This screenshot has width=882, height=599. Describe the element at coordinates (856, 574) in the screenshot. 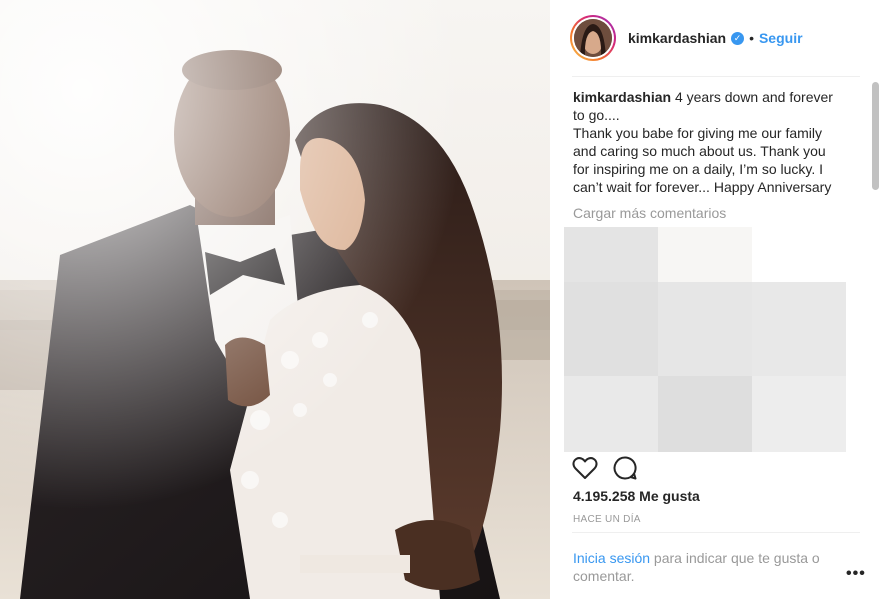

I see `more-options-button: •••` at that location.